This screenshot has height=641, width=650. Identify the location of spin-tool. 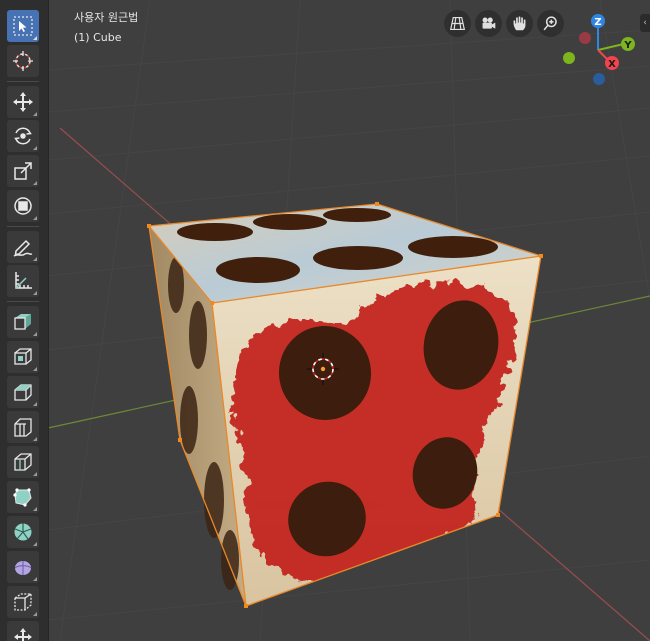
(23, 567).